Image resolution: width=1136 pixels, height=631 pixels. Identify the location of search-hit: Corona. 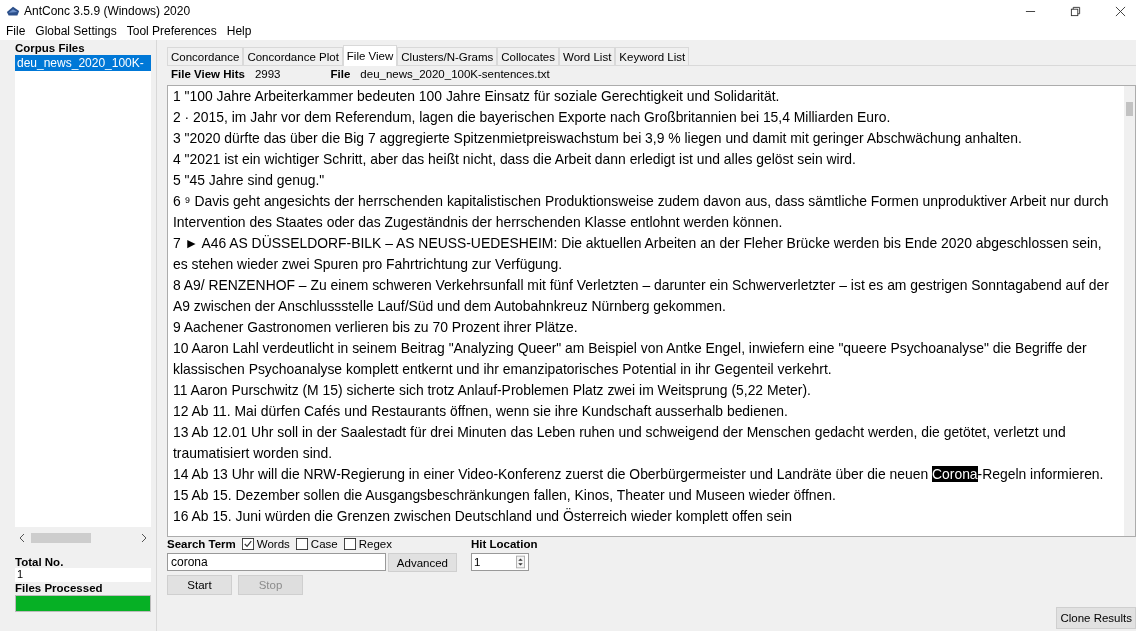
(955, 474).